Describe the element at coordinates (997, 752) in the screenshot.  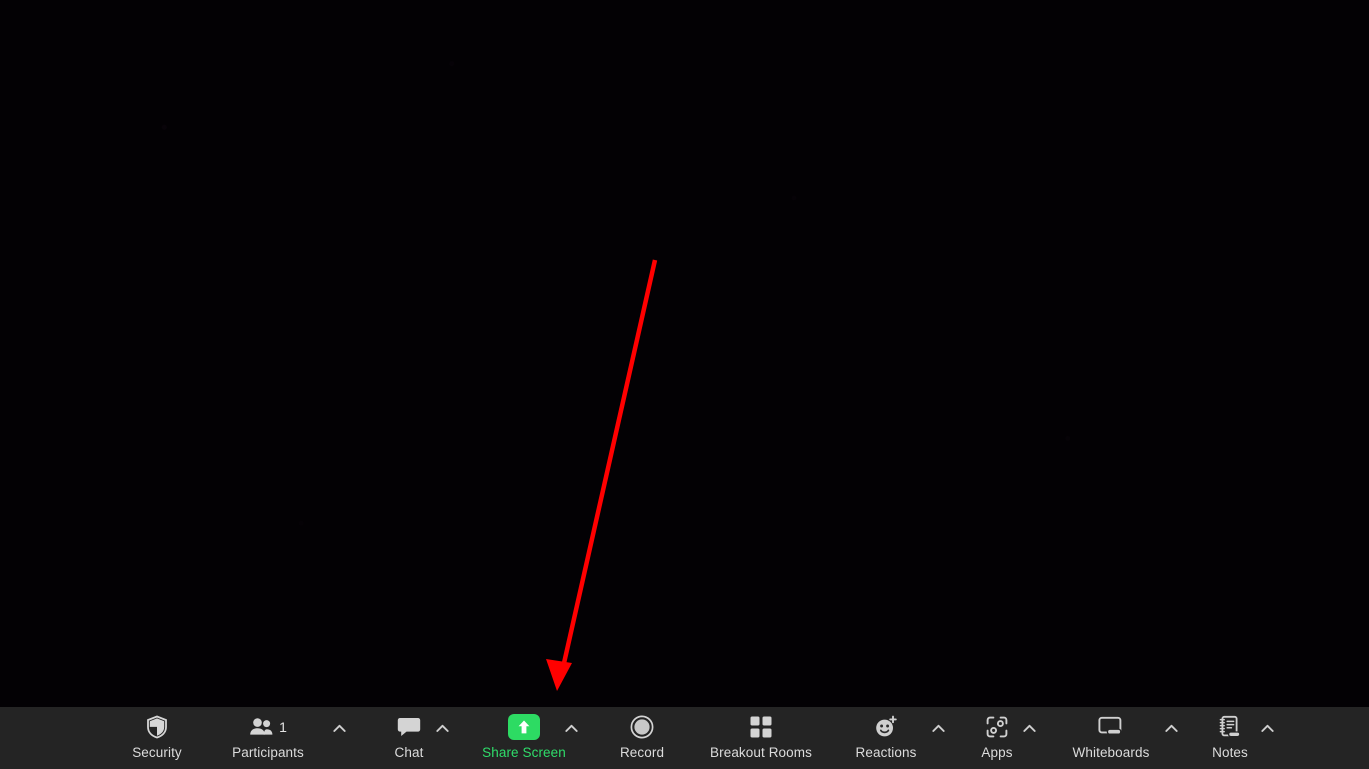
I see `toolbar-label-apps: Apps` at that location.